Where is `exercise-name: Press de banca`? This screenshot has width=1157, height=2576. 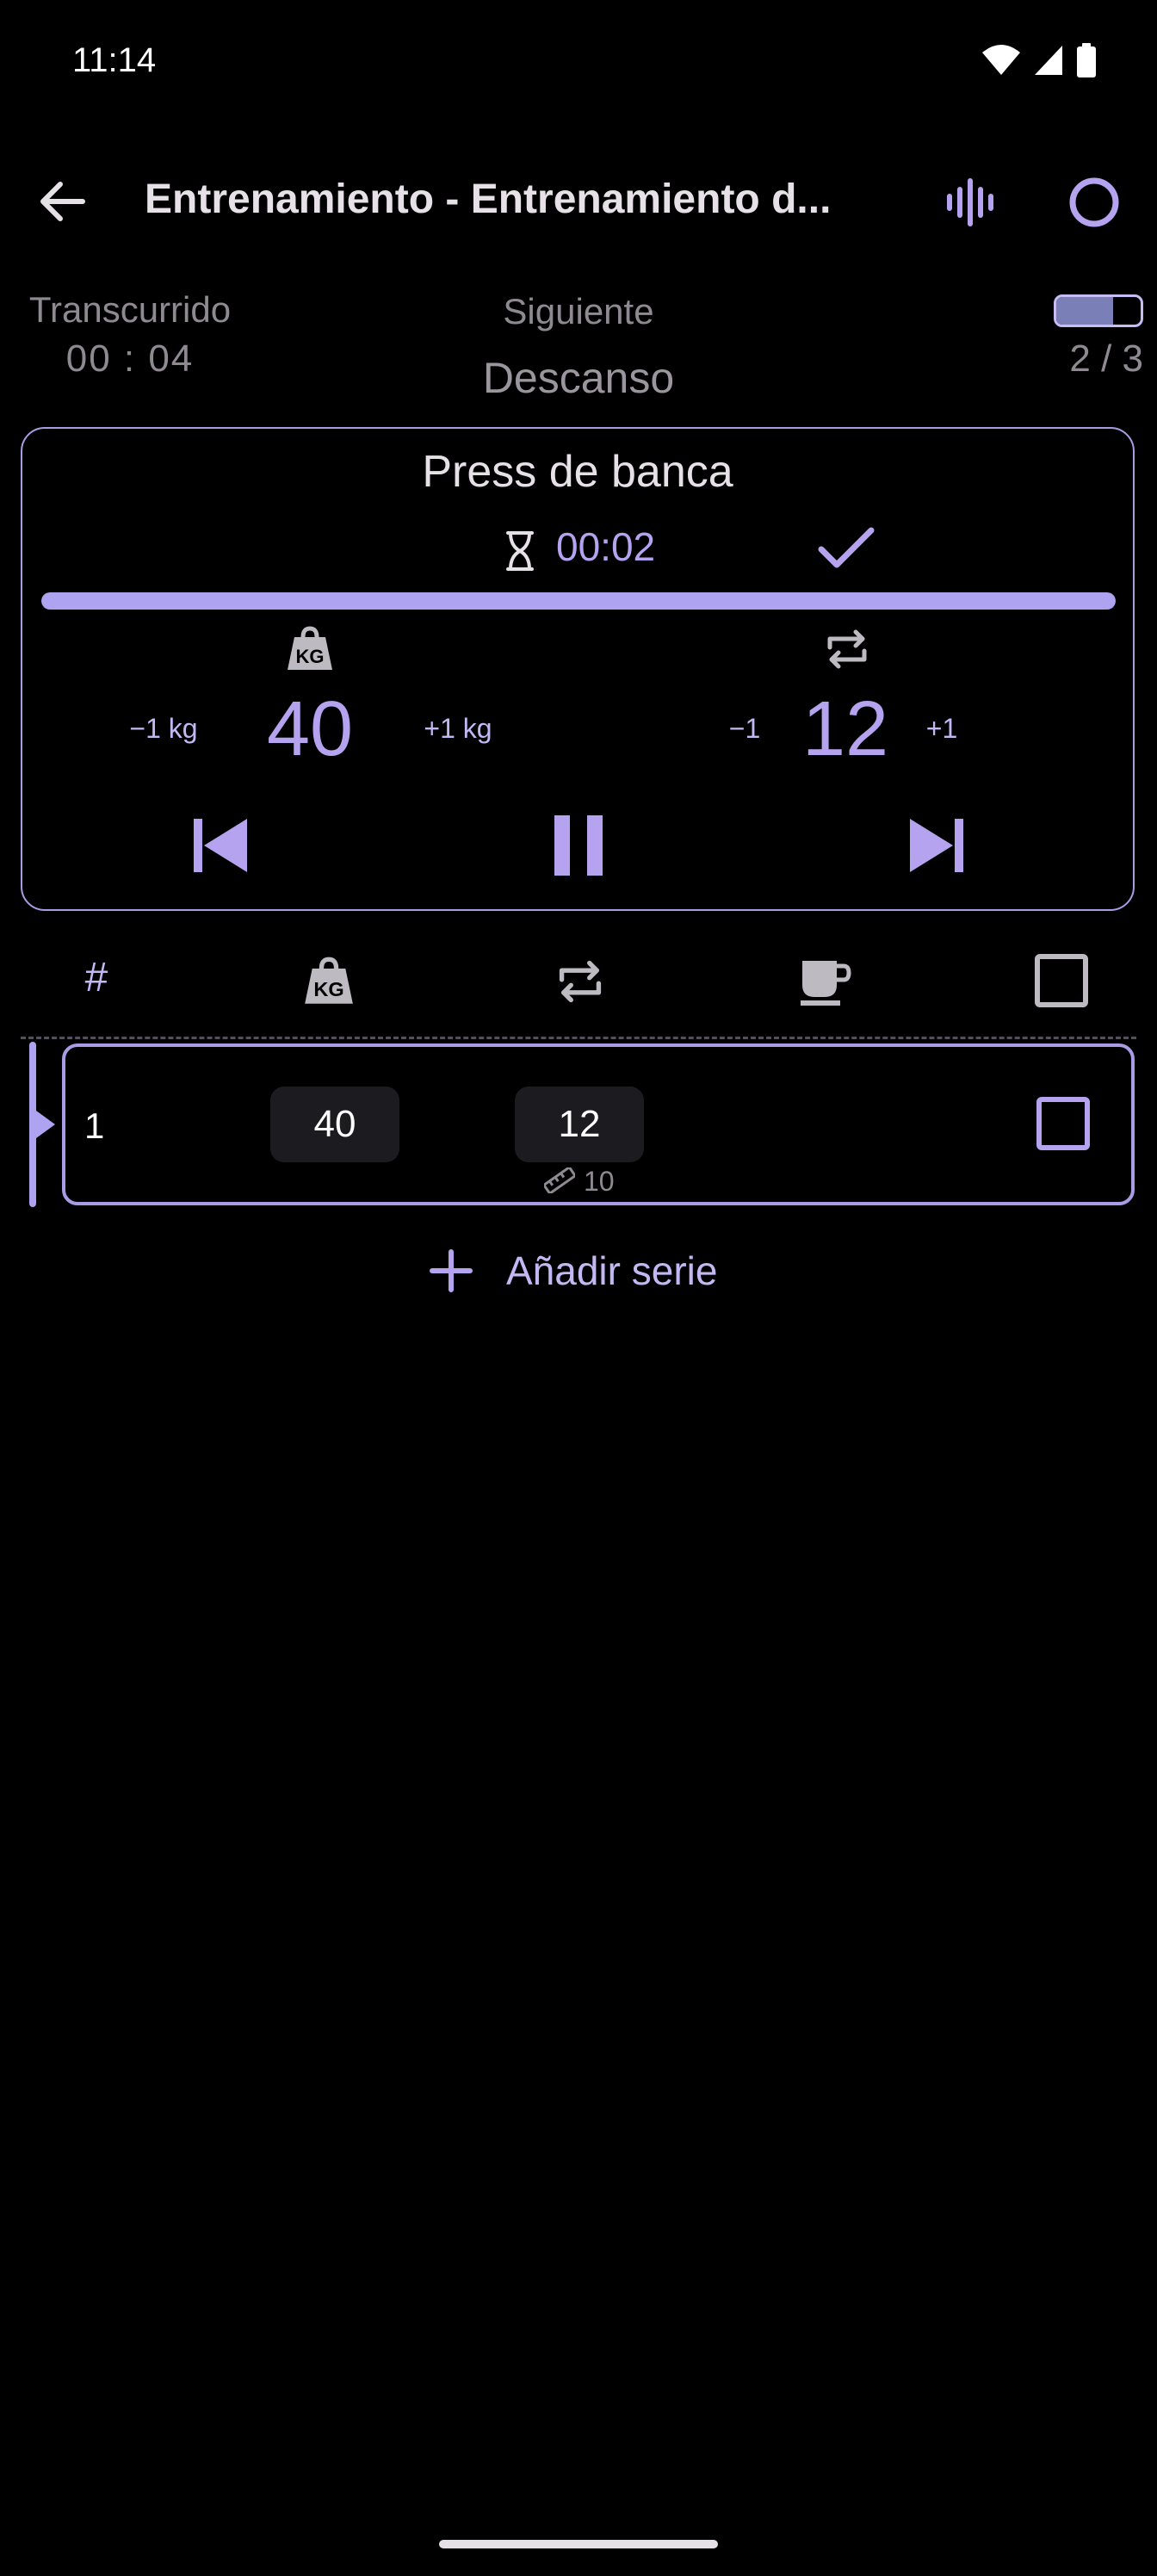 exercise-name: Press de banca is located at coordinates (578, 472).